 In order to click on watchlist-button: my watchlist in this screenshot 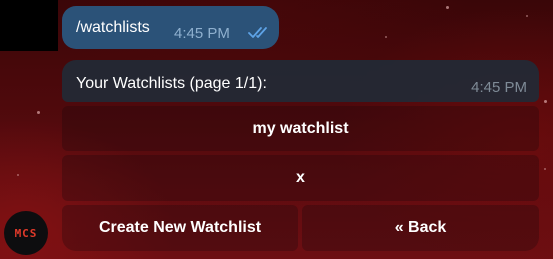, I will do `click(300, 128)`.